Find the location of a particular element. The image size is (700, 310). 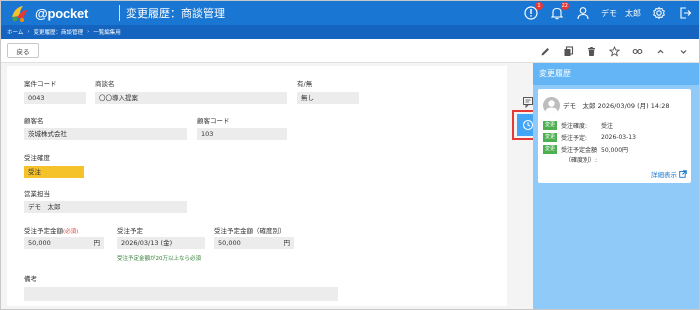

breadcrumb: ホーム › 変更履歴：商談管理 › 一覧編集用 is located at coordinates (350, 32).